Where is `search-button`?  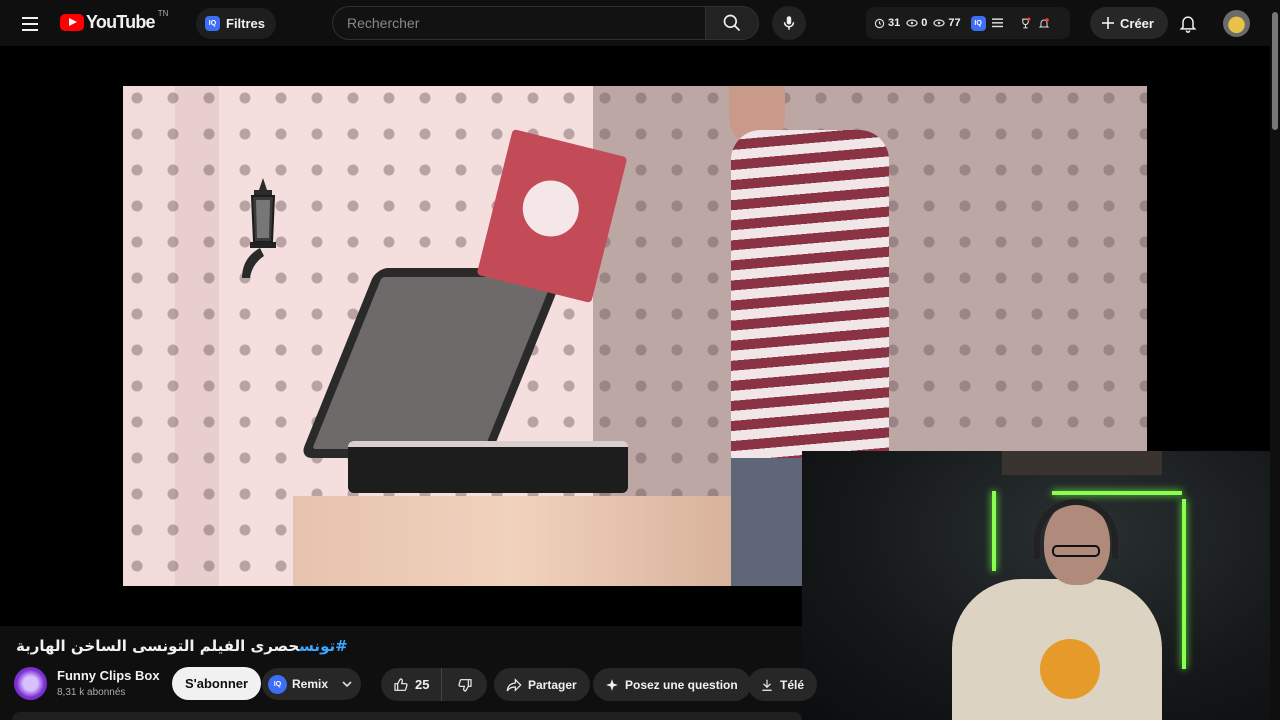
search-button is located at coordinates (732, 23).